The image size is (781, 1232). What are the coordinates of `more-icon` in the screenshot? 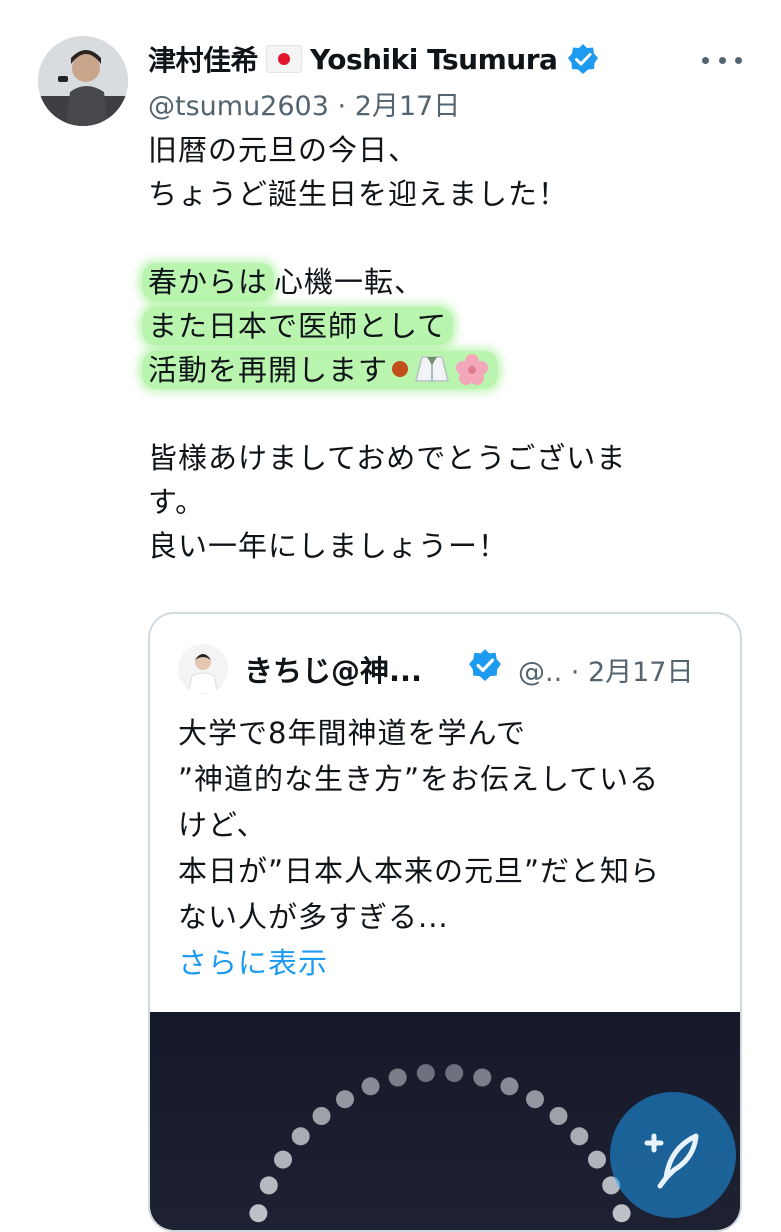 It's located at (722, 60).